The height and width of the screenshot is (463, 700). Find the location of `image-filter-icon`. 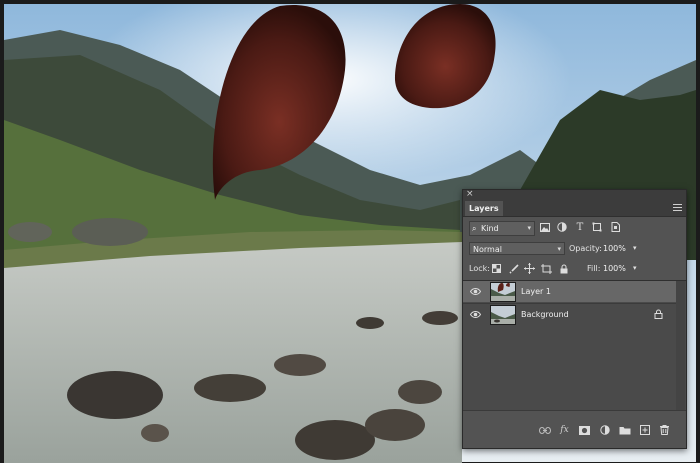

image-filter-icon is located at coordinates (545, 227).